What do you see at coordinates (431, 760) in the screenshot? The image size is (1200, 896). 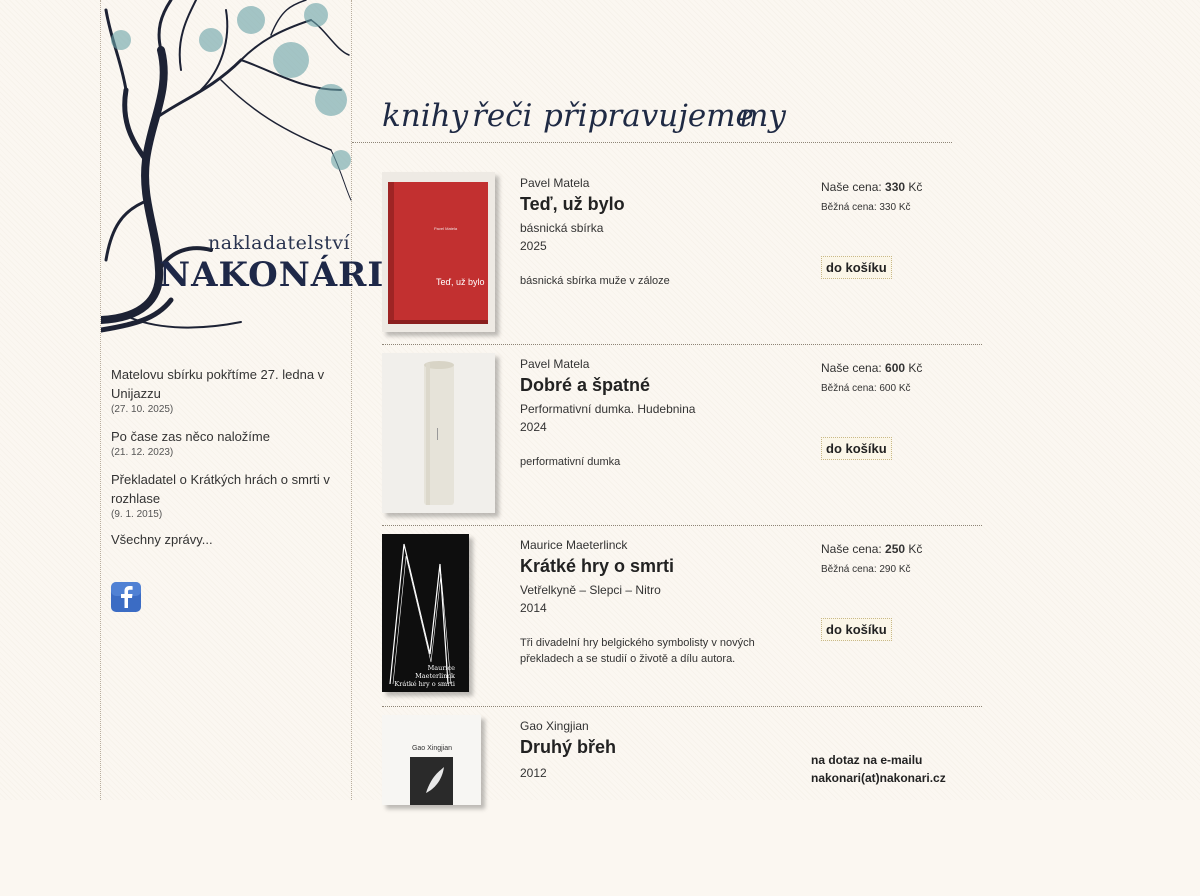 I see `book-cover: Gao Xingjian` at bounding box center [431, 760].